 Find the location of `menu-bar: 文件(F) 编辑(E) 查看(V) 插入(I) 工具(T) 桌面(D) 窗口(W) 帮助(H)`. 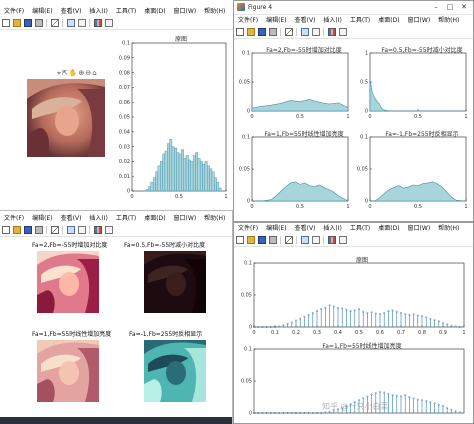

menu-bar: 文件(F) 编辑(E) 查看(V) 插入(I) 工具(T) 桌面(D) 窗口(W) 帮助(H) is located at coordinates (353, 228).